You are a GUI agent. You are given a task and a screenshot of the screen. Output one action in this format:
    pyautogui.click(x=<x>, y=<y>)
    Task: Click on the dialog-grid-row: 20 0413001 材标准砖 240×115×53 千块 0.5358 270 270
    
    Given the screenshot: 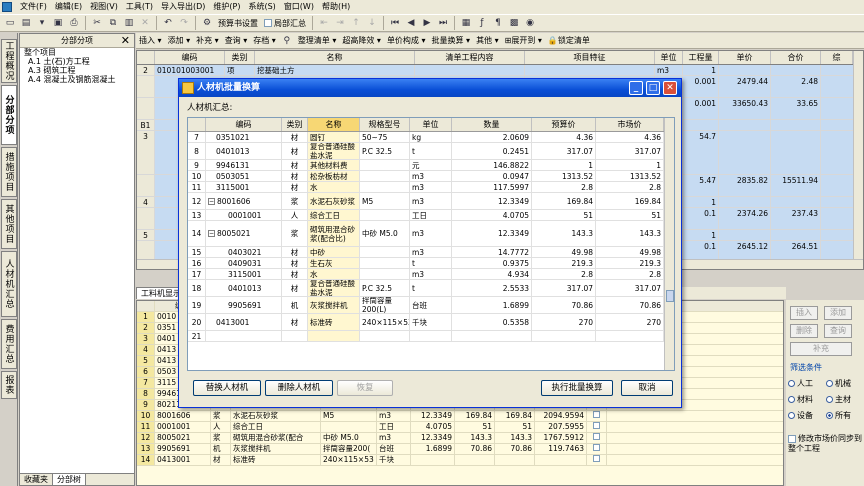 What is the action you would take?
    pyautogui.click(x=431, y=322)
    